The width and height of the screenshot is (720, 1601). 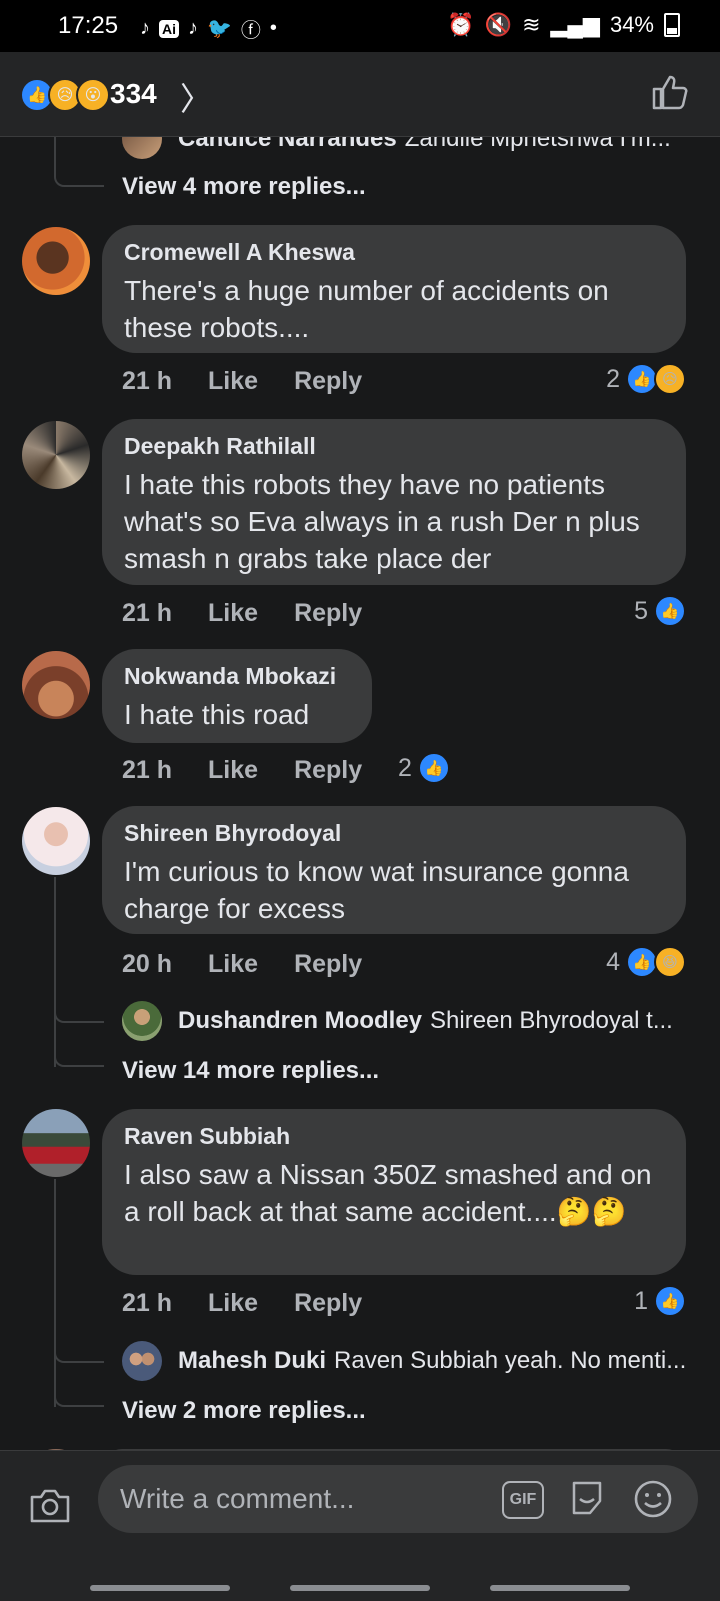 What do you see at coordinates (641, 610) in the screenshot?
I see `reaction-count: 5` at bounding box center [641, 610].